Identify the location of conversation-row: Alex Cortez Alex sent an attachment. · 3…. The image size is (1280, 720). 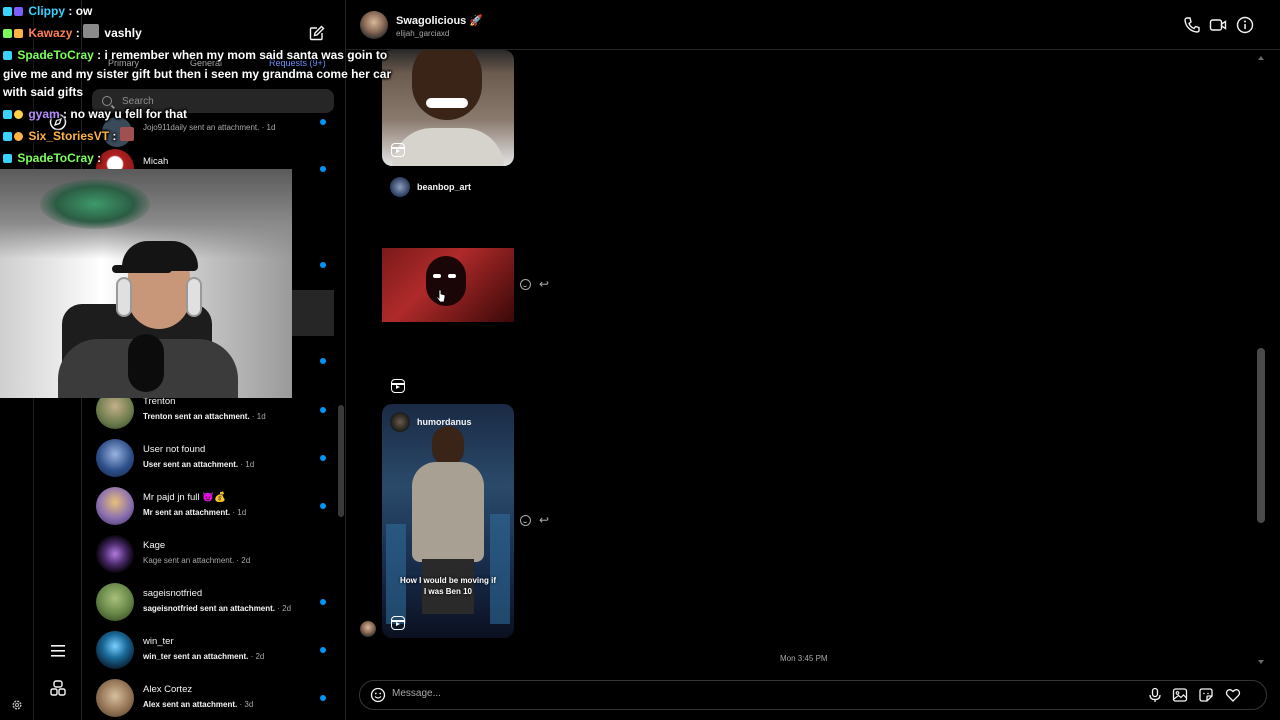
(208, 697).